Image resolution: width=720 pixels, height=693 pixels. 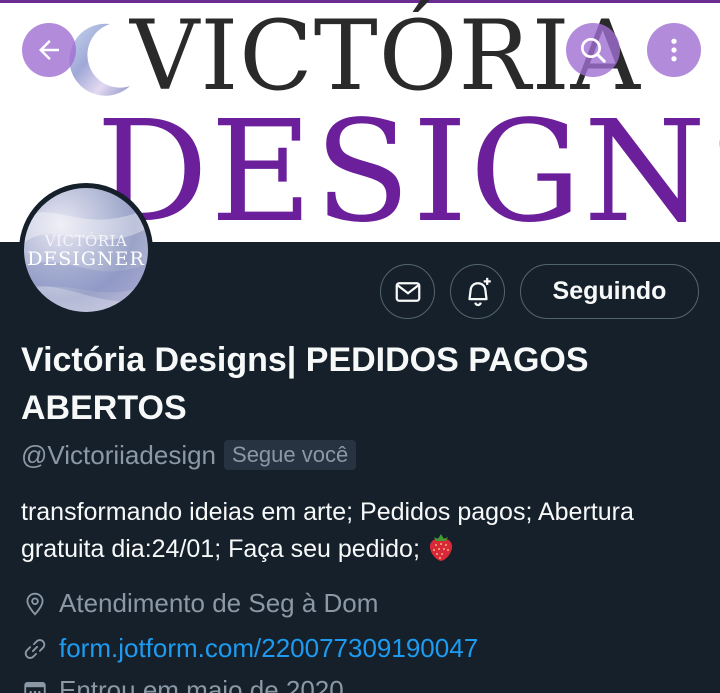 I want to click on envelope-icon, so click(x=407, y=291).